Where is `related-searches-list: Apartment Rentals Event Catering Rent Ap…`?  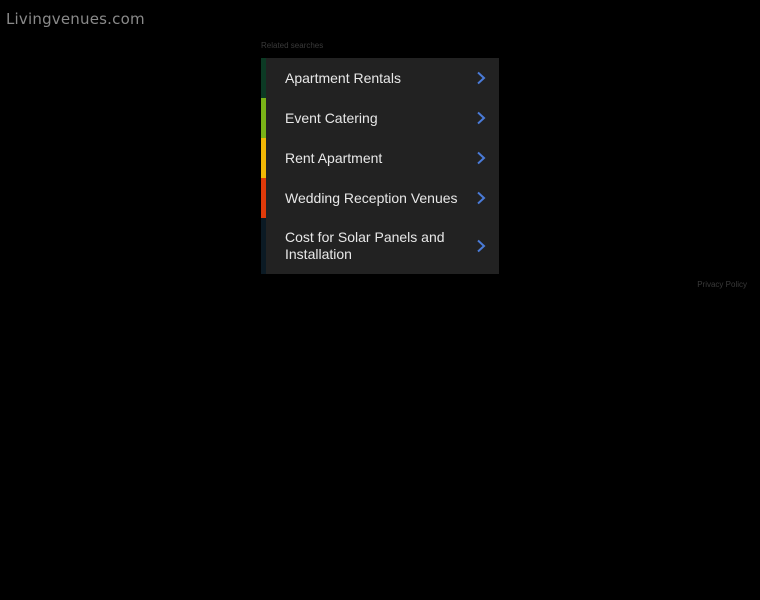 related-searches-list: Apartment Rentals Event Catering Rent Ap… is located at coordinates (380, 166).